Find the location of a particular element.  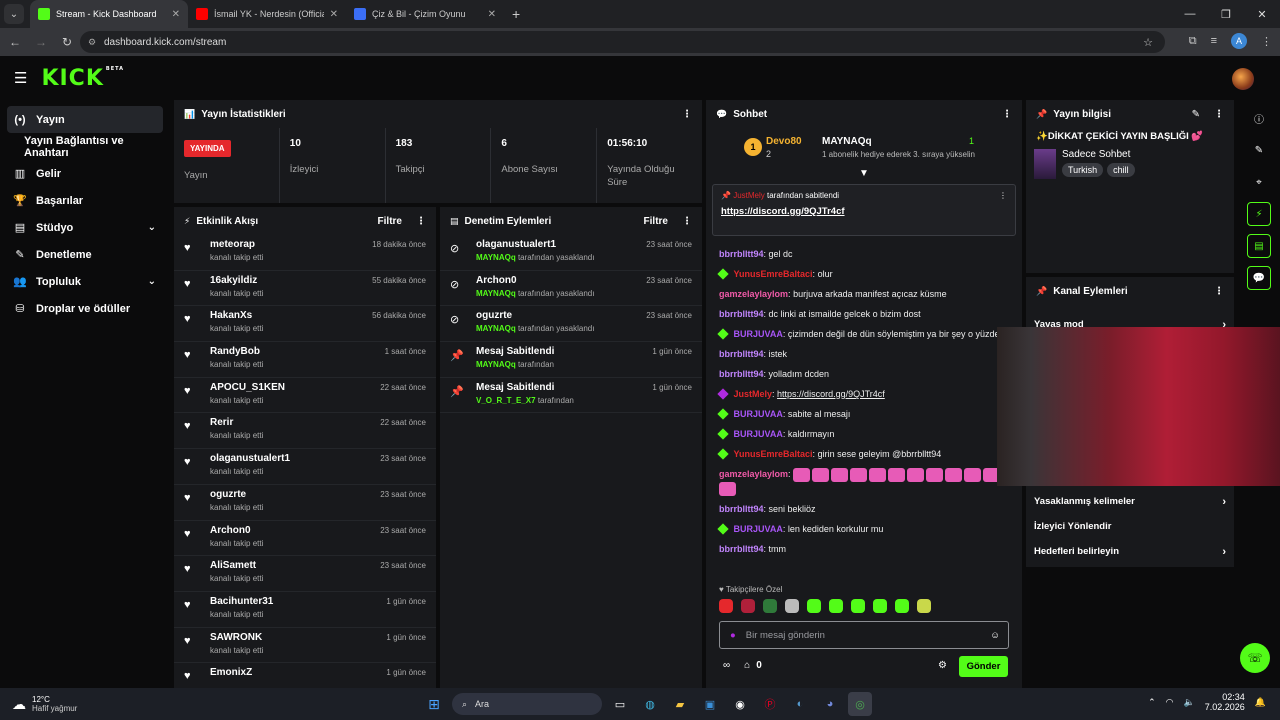

sidebar-item-droplar: ⛁ Droplar ve ödüller is located at coordinates (85, 308).